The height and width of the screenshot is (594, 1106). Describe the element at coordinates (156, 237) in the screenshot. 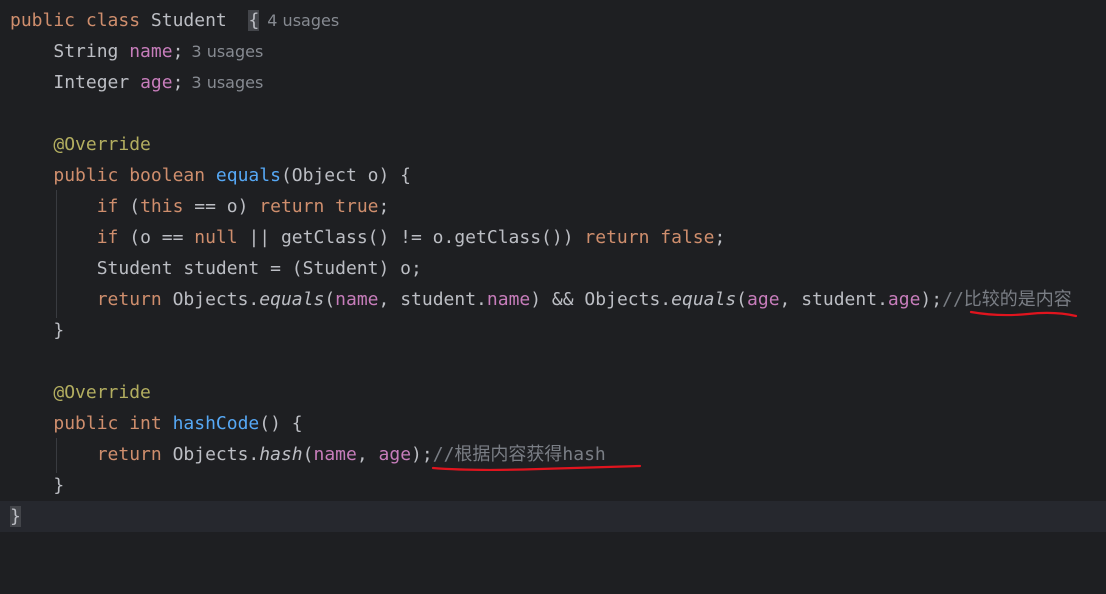

I see `code-text: (o ==` at that location.